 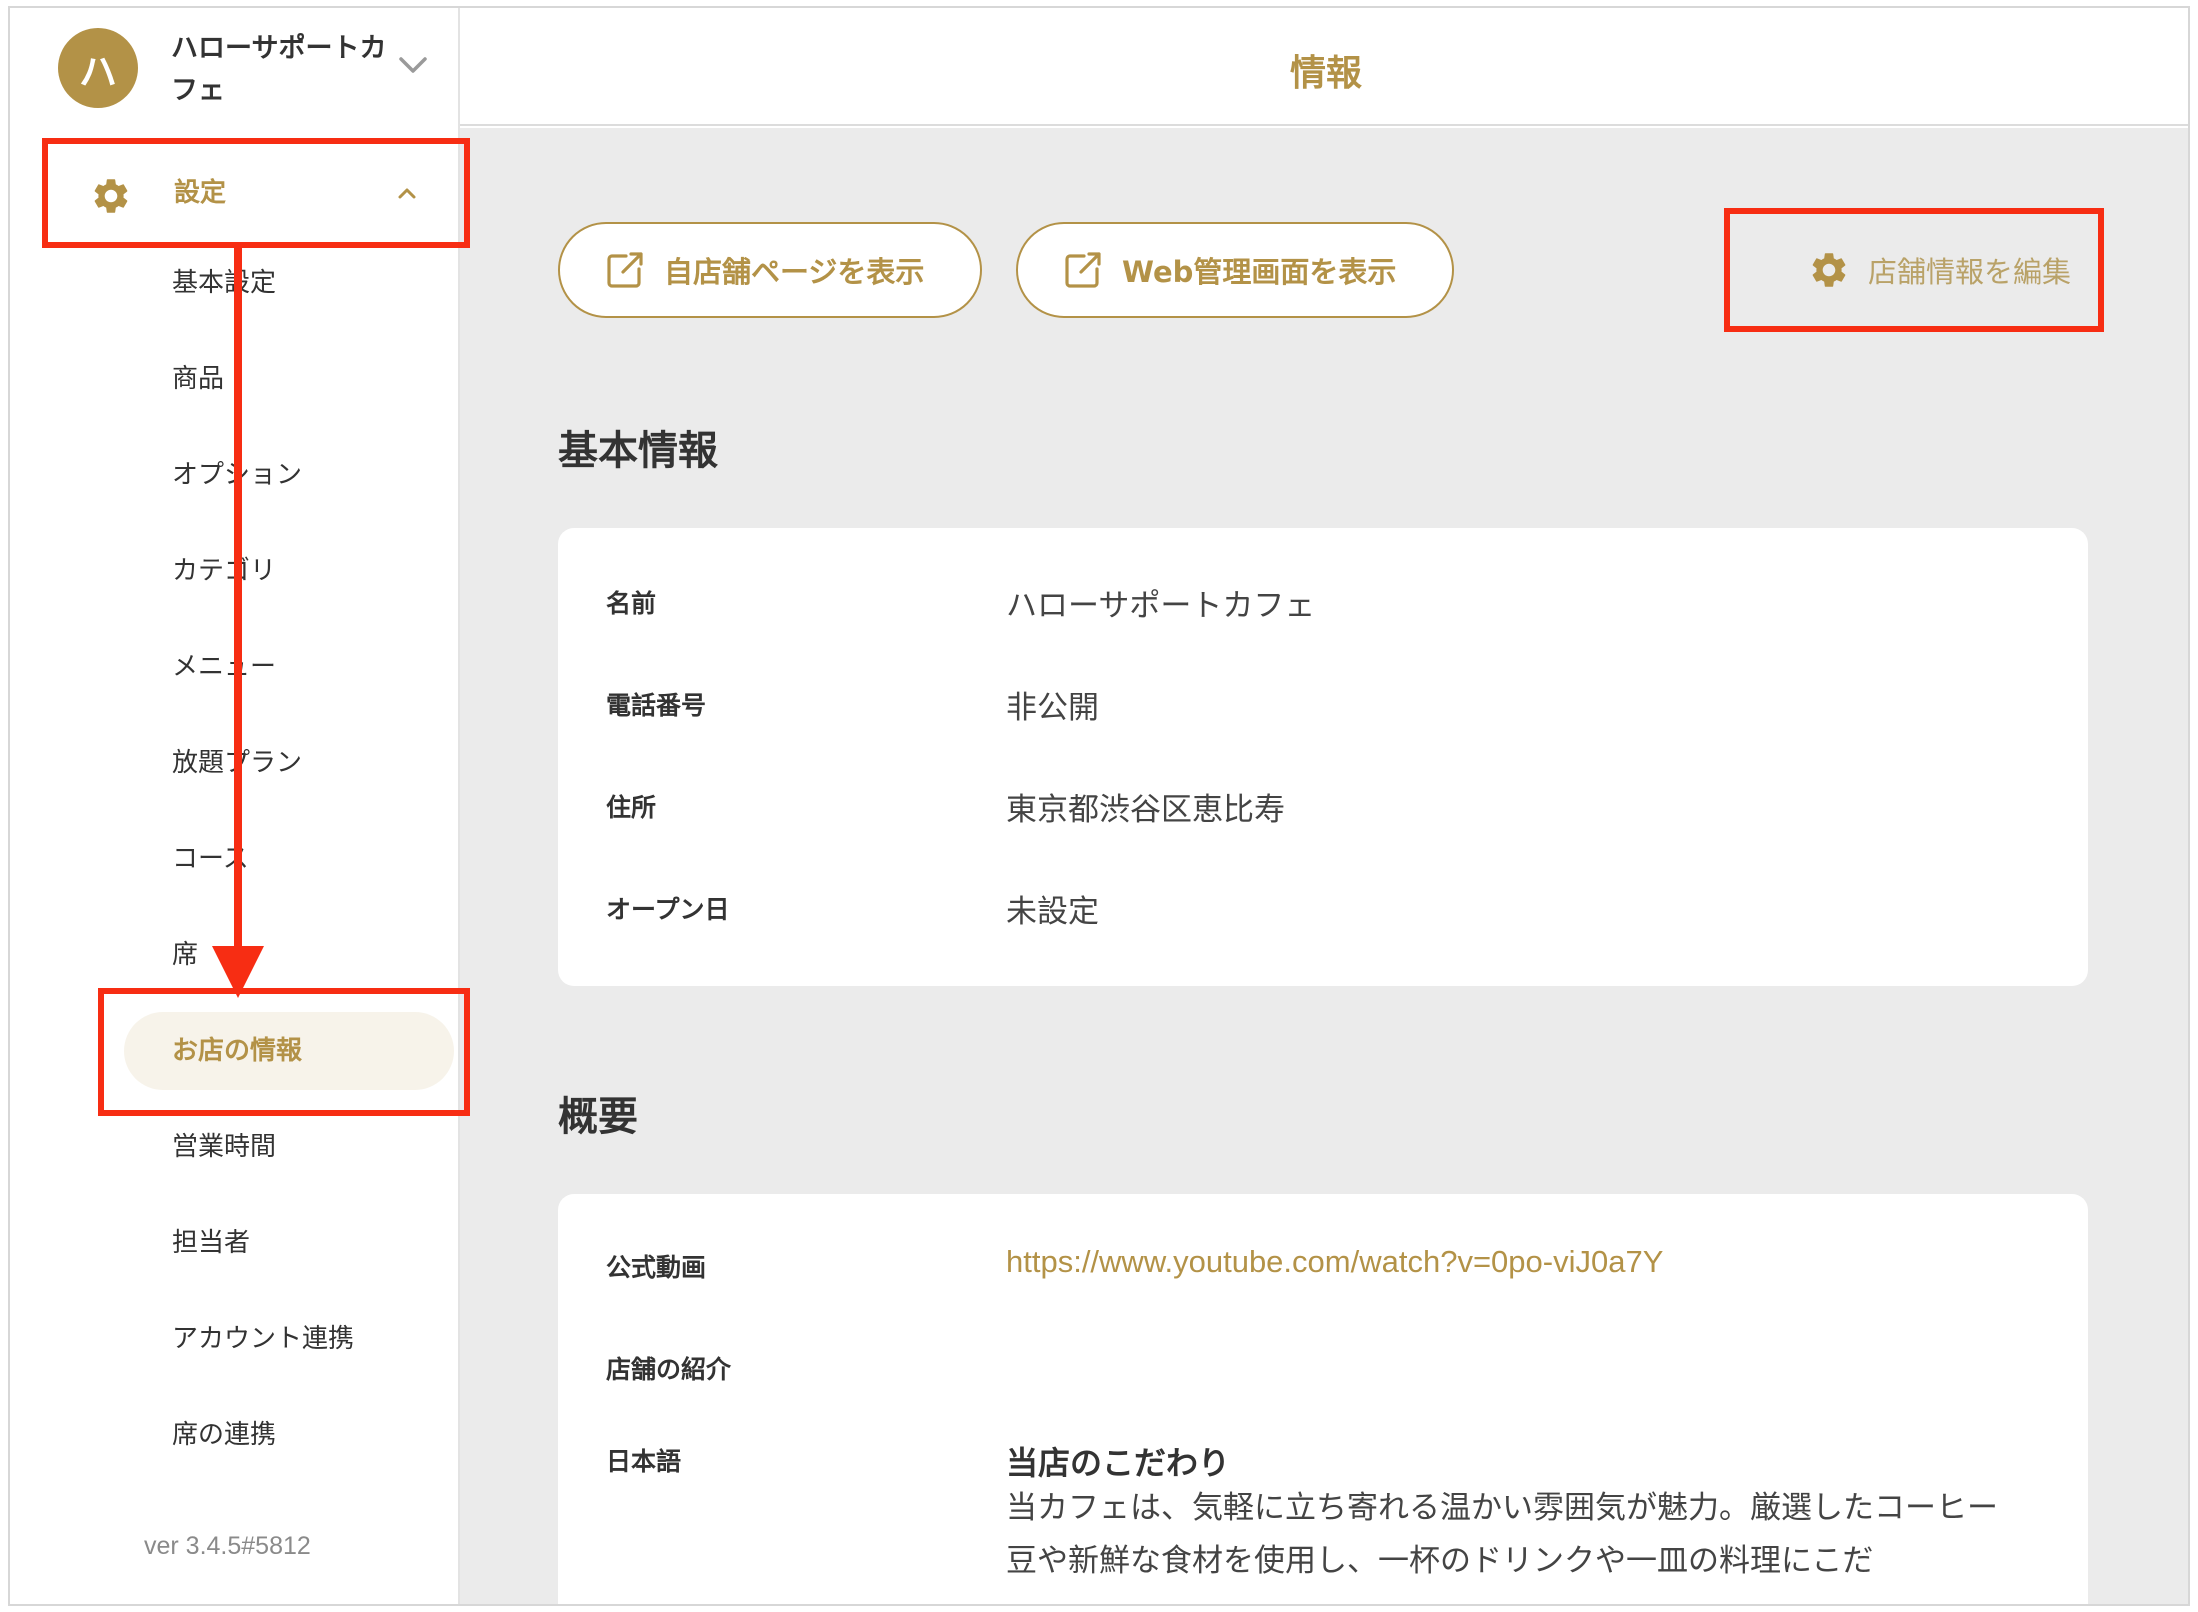 What do you see at coordinates (656, 1267) in the screenshot?
I see `video-label: 公式動画` at bounding box center [656, 1267].